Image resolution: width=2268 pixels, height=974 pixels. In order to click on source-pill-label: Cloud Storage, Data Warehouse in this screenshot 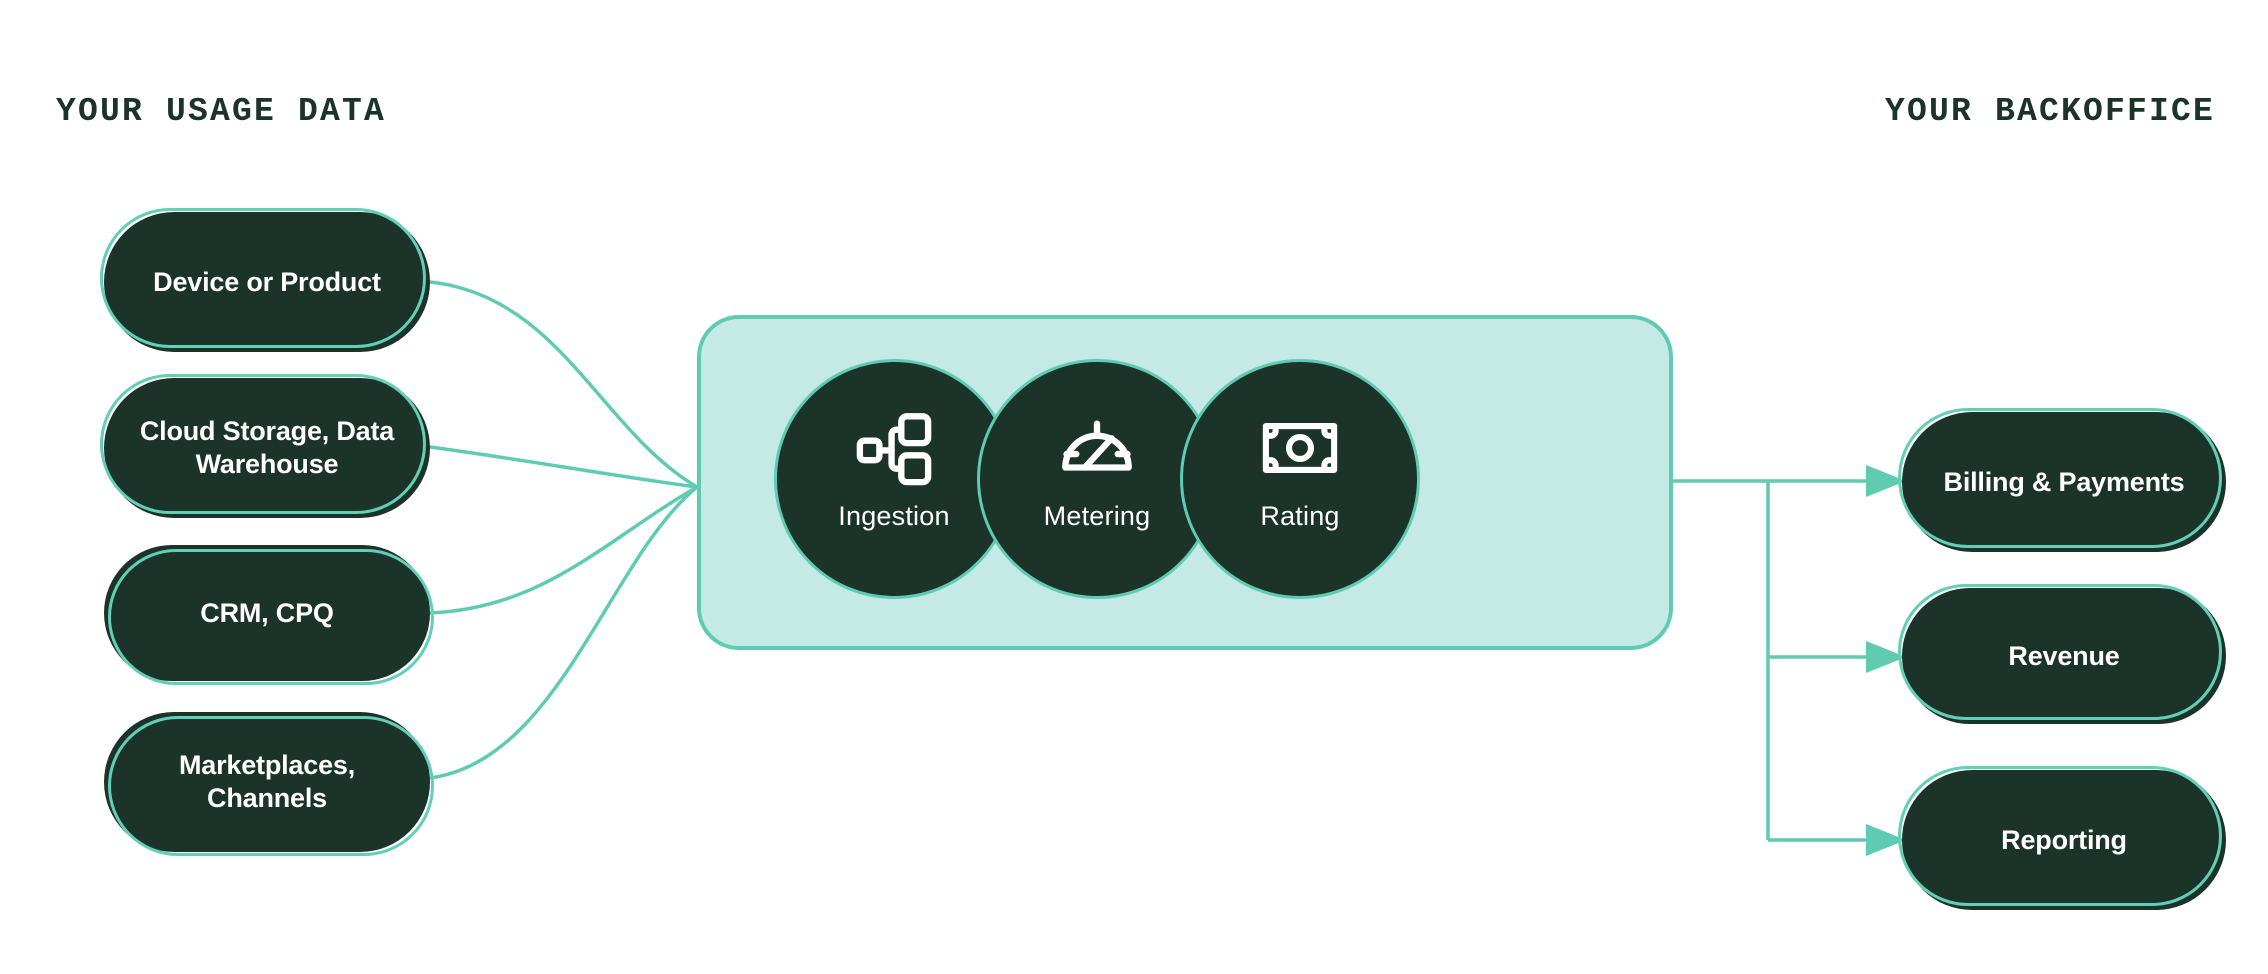, I will do `click(267, 447)`.